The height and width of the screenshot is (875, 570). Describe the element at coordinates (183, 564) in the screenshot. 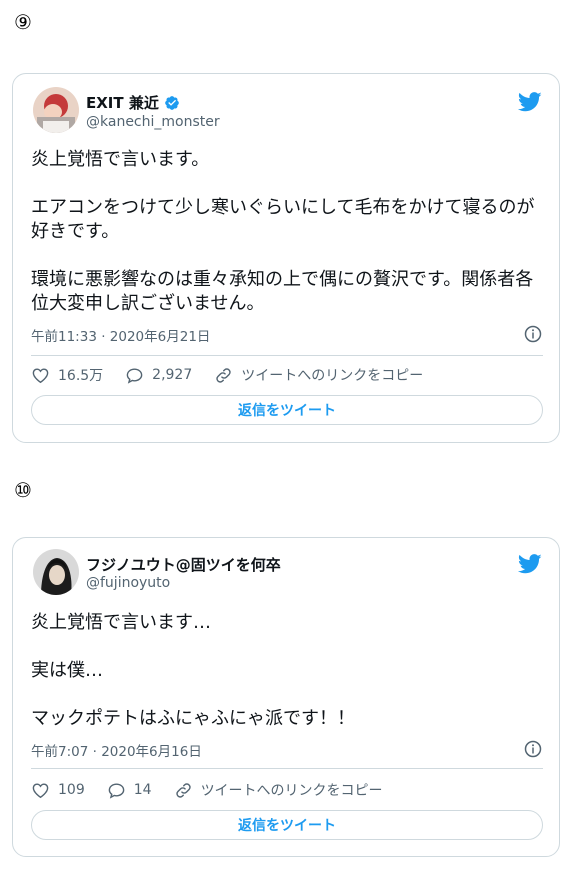

I see `display-name: フジノユウト@固ツイを何卒` at that location.